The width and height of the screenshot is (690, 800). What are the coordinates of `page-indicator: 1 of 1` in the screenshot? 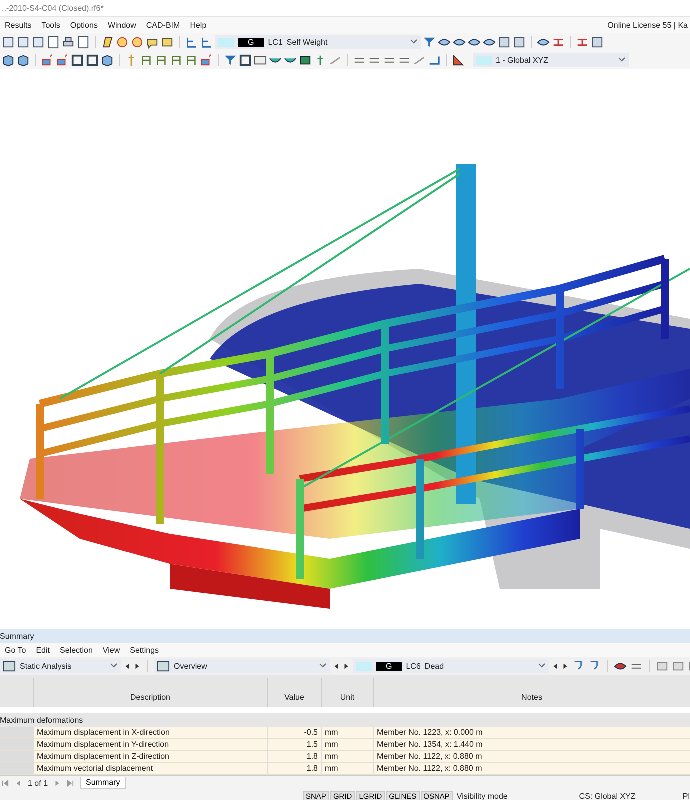 It's located at (38, 783).